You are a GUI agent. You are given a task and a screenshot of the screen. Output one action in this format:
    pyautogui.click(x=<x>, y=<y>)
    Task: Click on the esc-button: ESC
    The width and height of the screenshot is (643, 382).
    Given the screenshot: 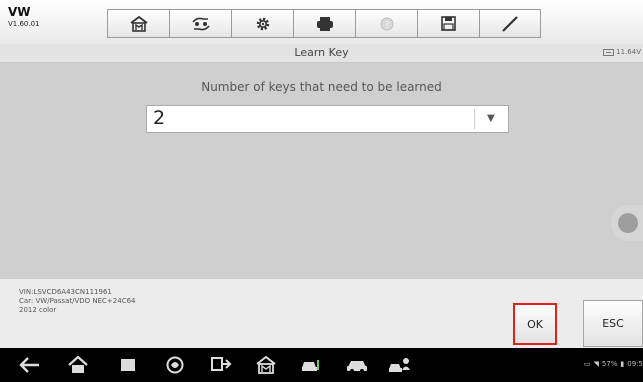 What is the action you would take?
    pyautogui.click(x=613, y=323)
    